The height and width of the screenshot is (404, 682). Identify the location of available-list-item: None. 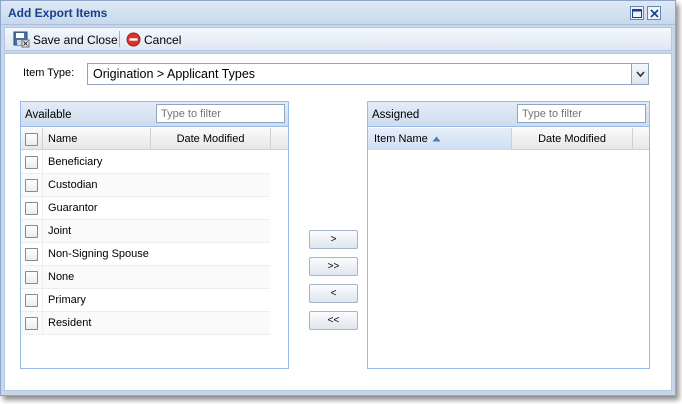
(145, 277).